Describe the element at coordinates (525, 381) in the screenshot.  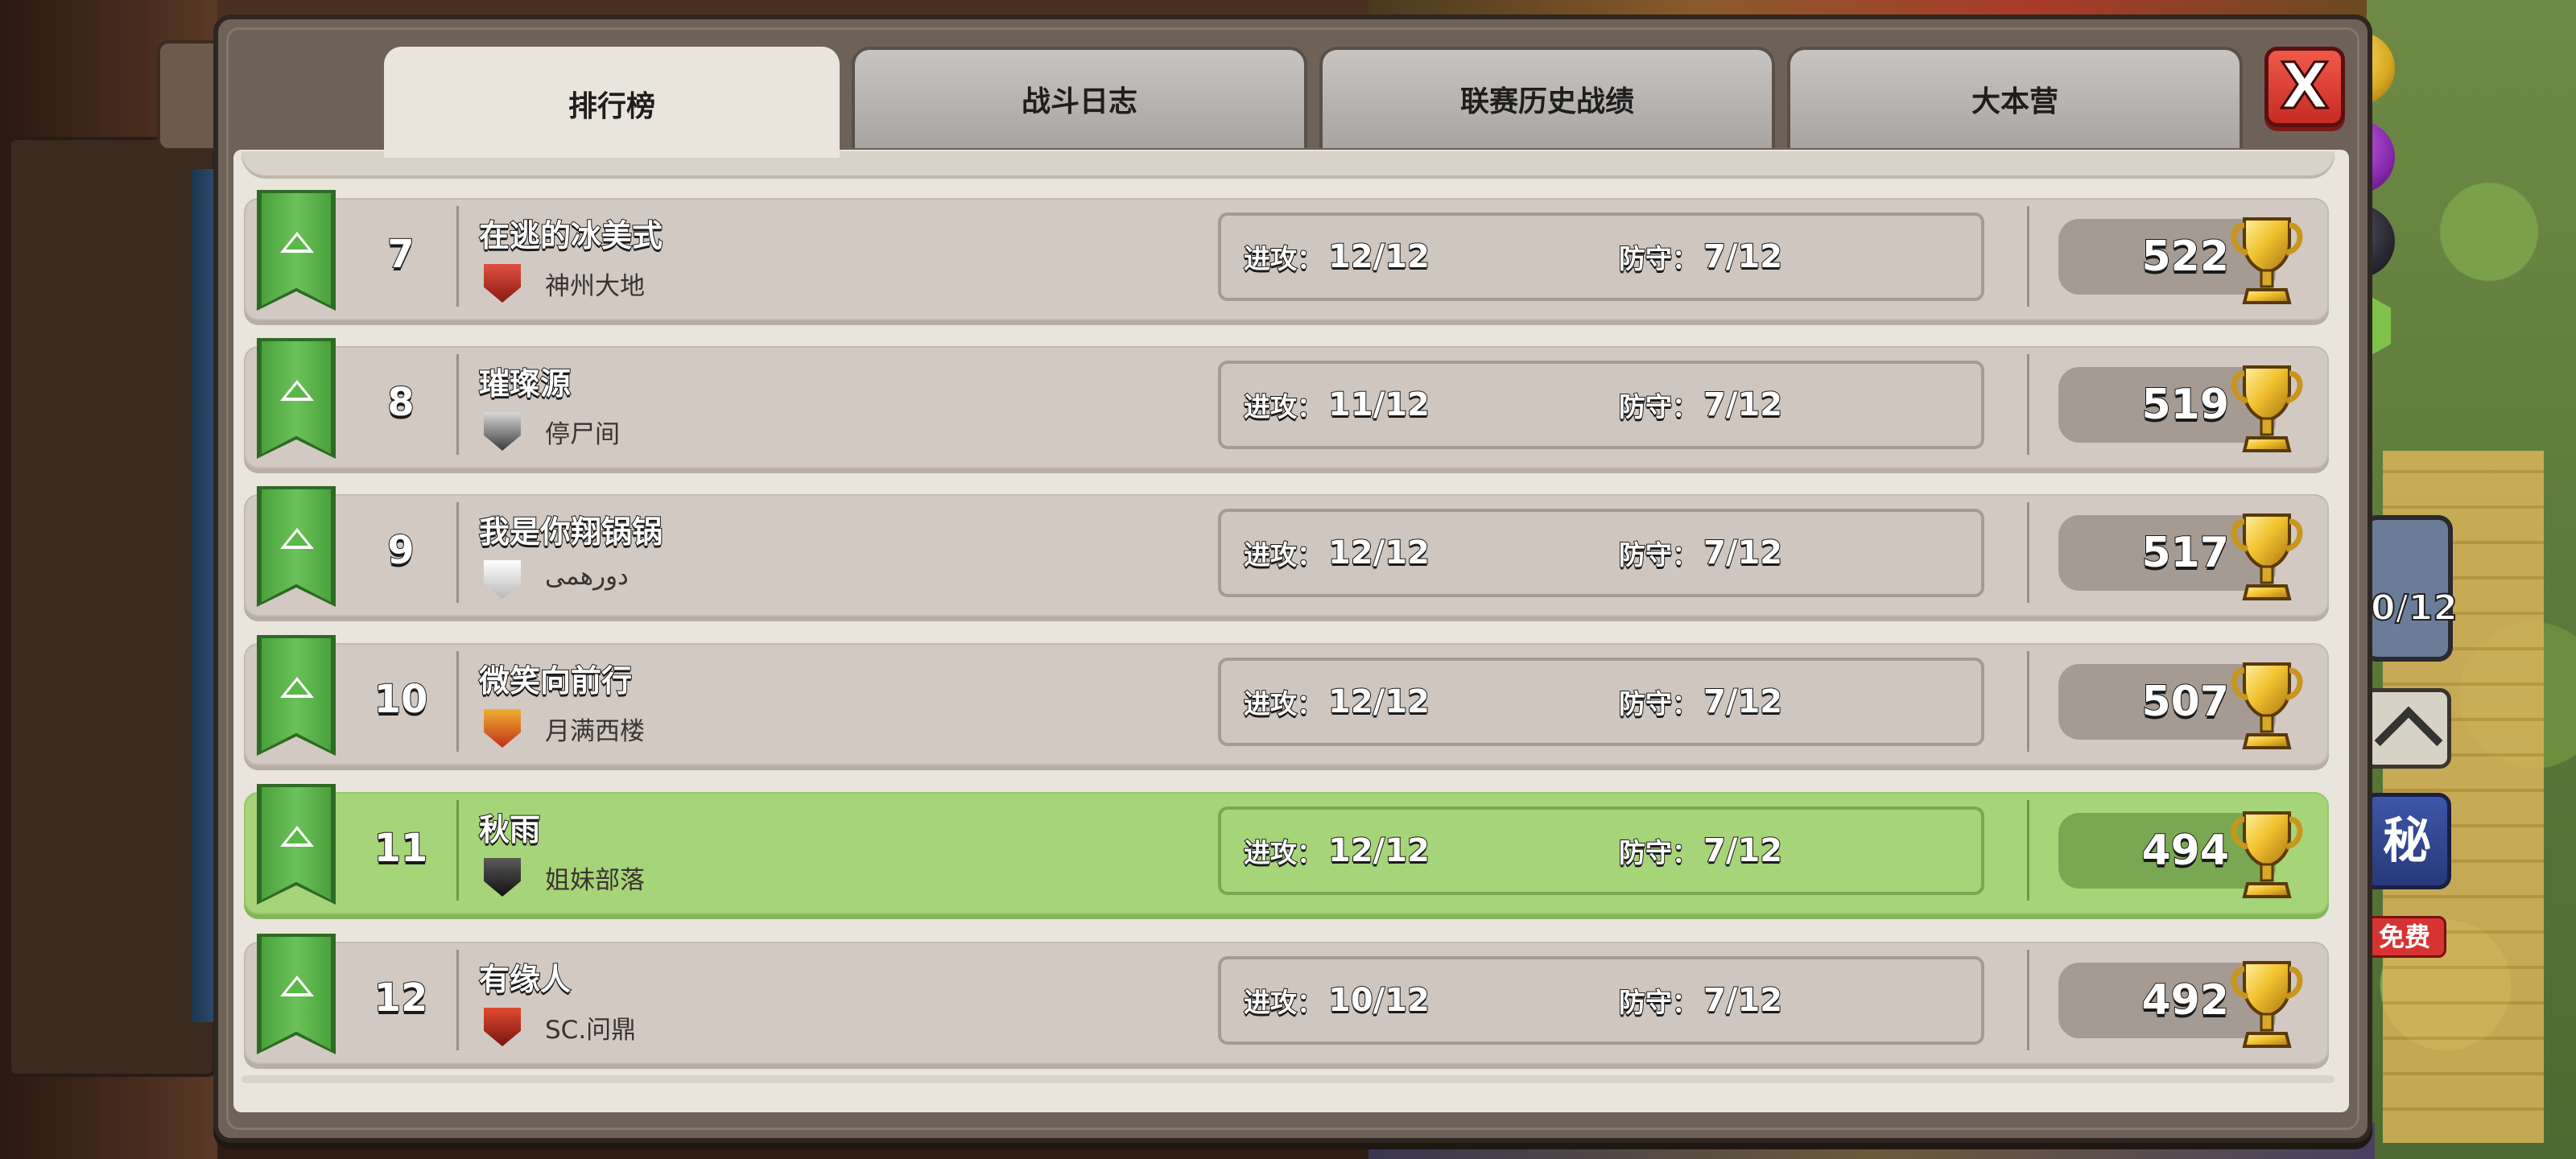
I see `player-name: 璀璨源` at that location.